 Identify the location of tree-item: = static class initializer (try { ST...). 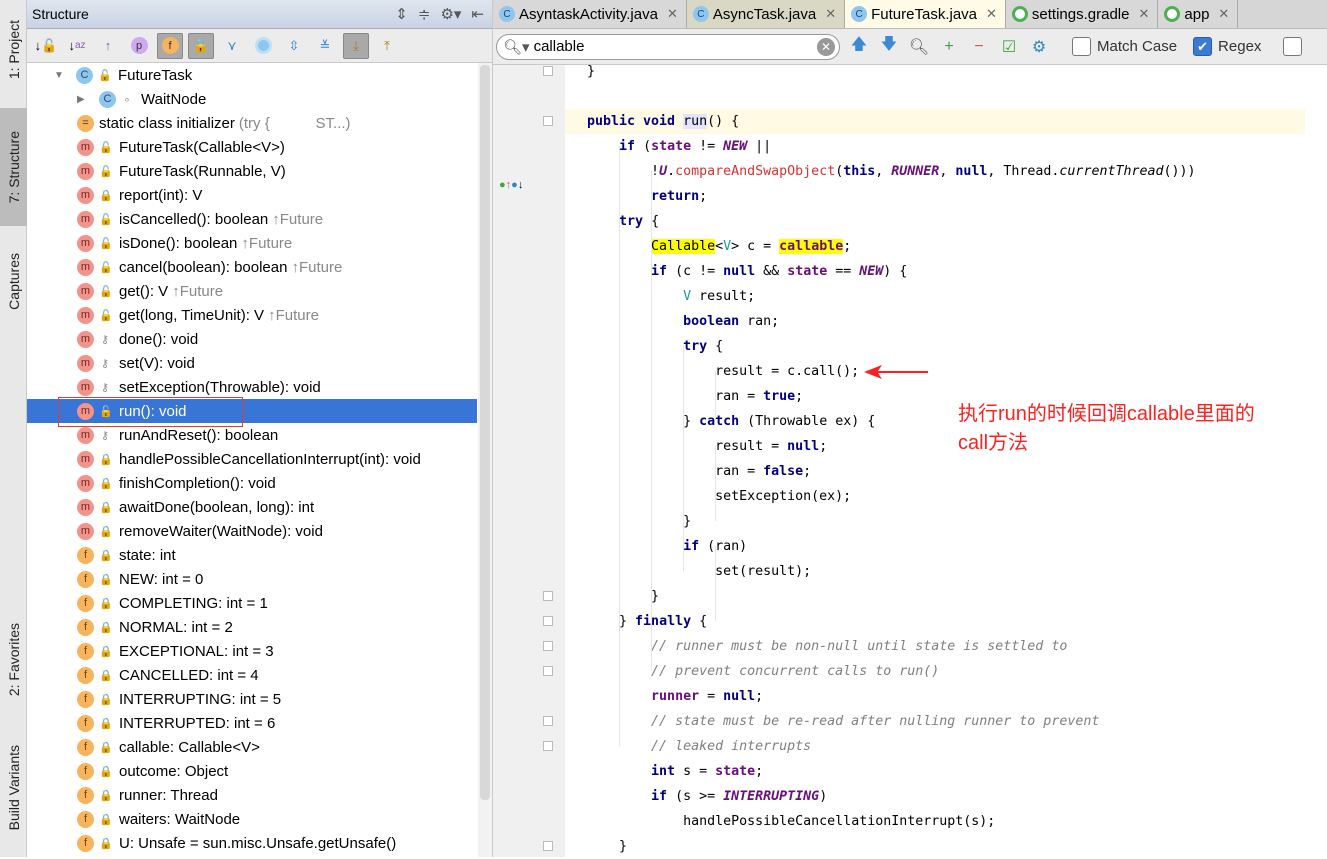
(252, 123).